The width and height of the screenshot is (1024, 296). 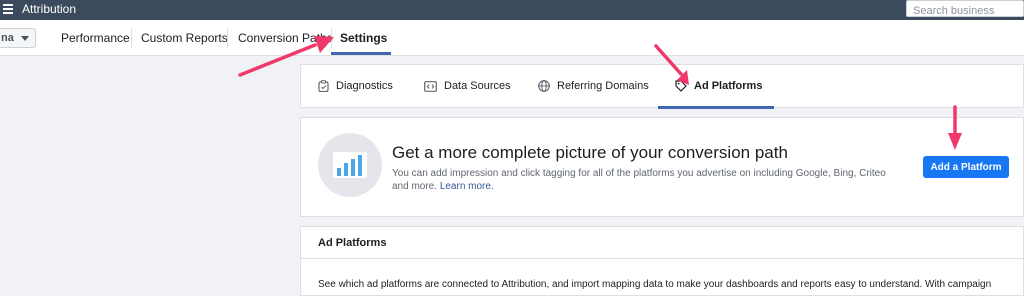 What do you see at coordinates (361, 53) in the screenshot?
I see `nav-active-indicator` at bounding box center [361, 53].